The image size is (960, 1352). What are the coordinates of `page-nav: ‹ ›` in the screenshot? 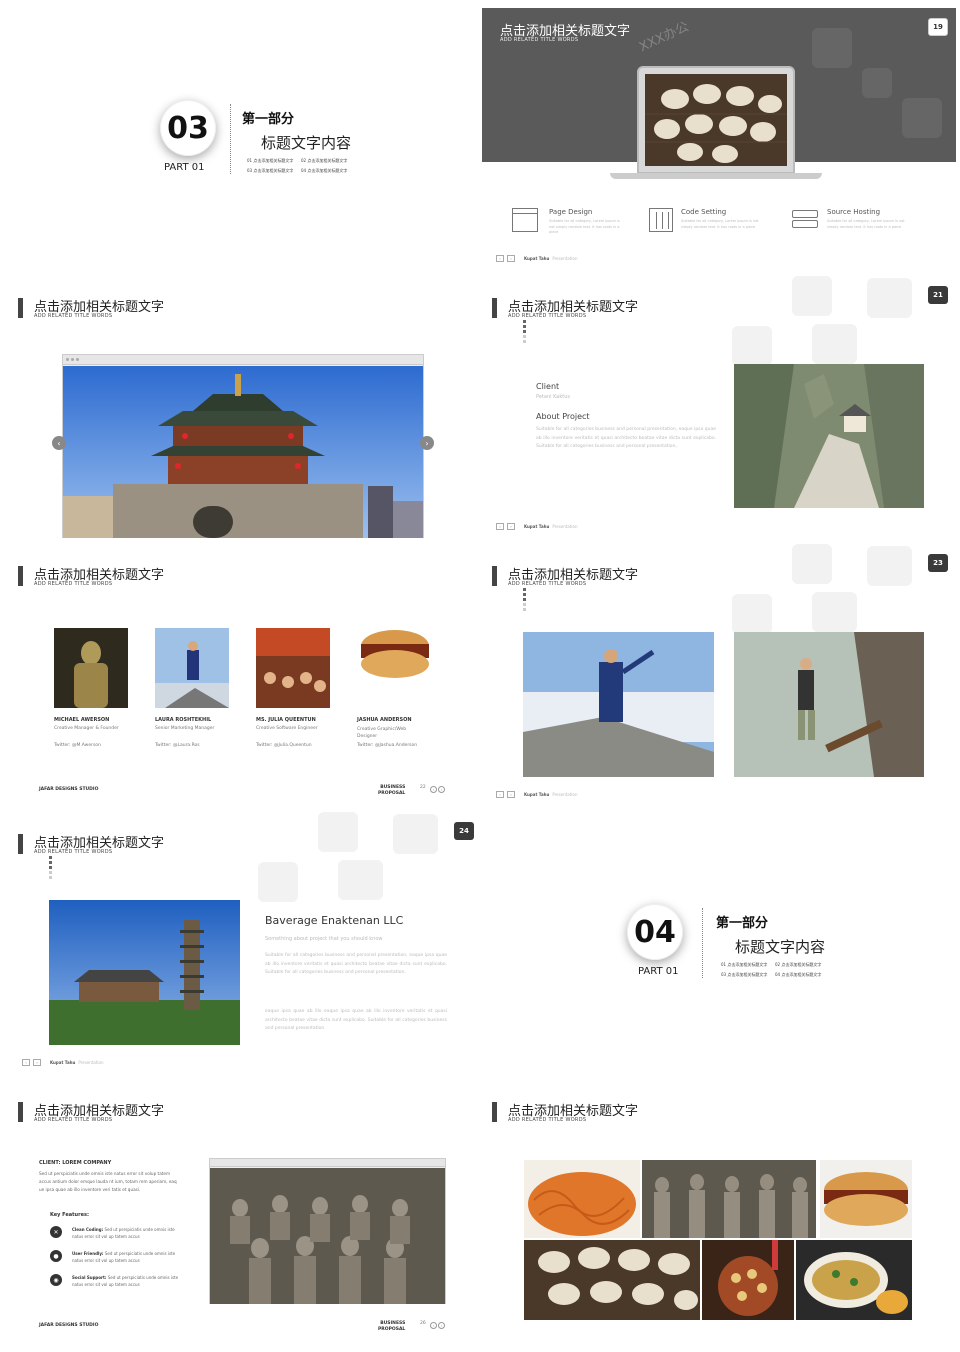 It's located at (437, 1325).